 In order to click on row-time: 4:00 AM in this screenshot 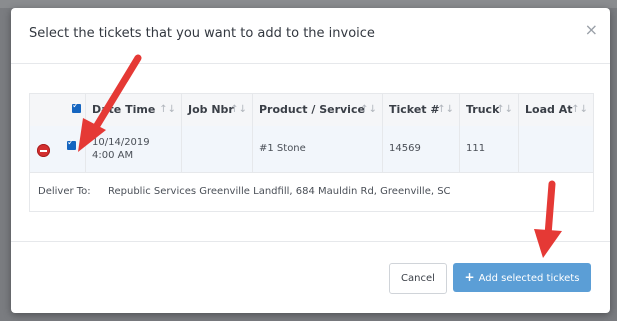, I will do `click(113, 155)`.